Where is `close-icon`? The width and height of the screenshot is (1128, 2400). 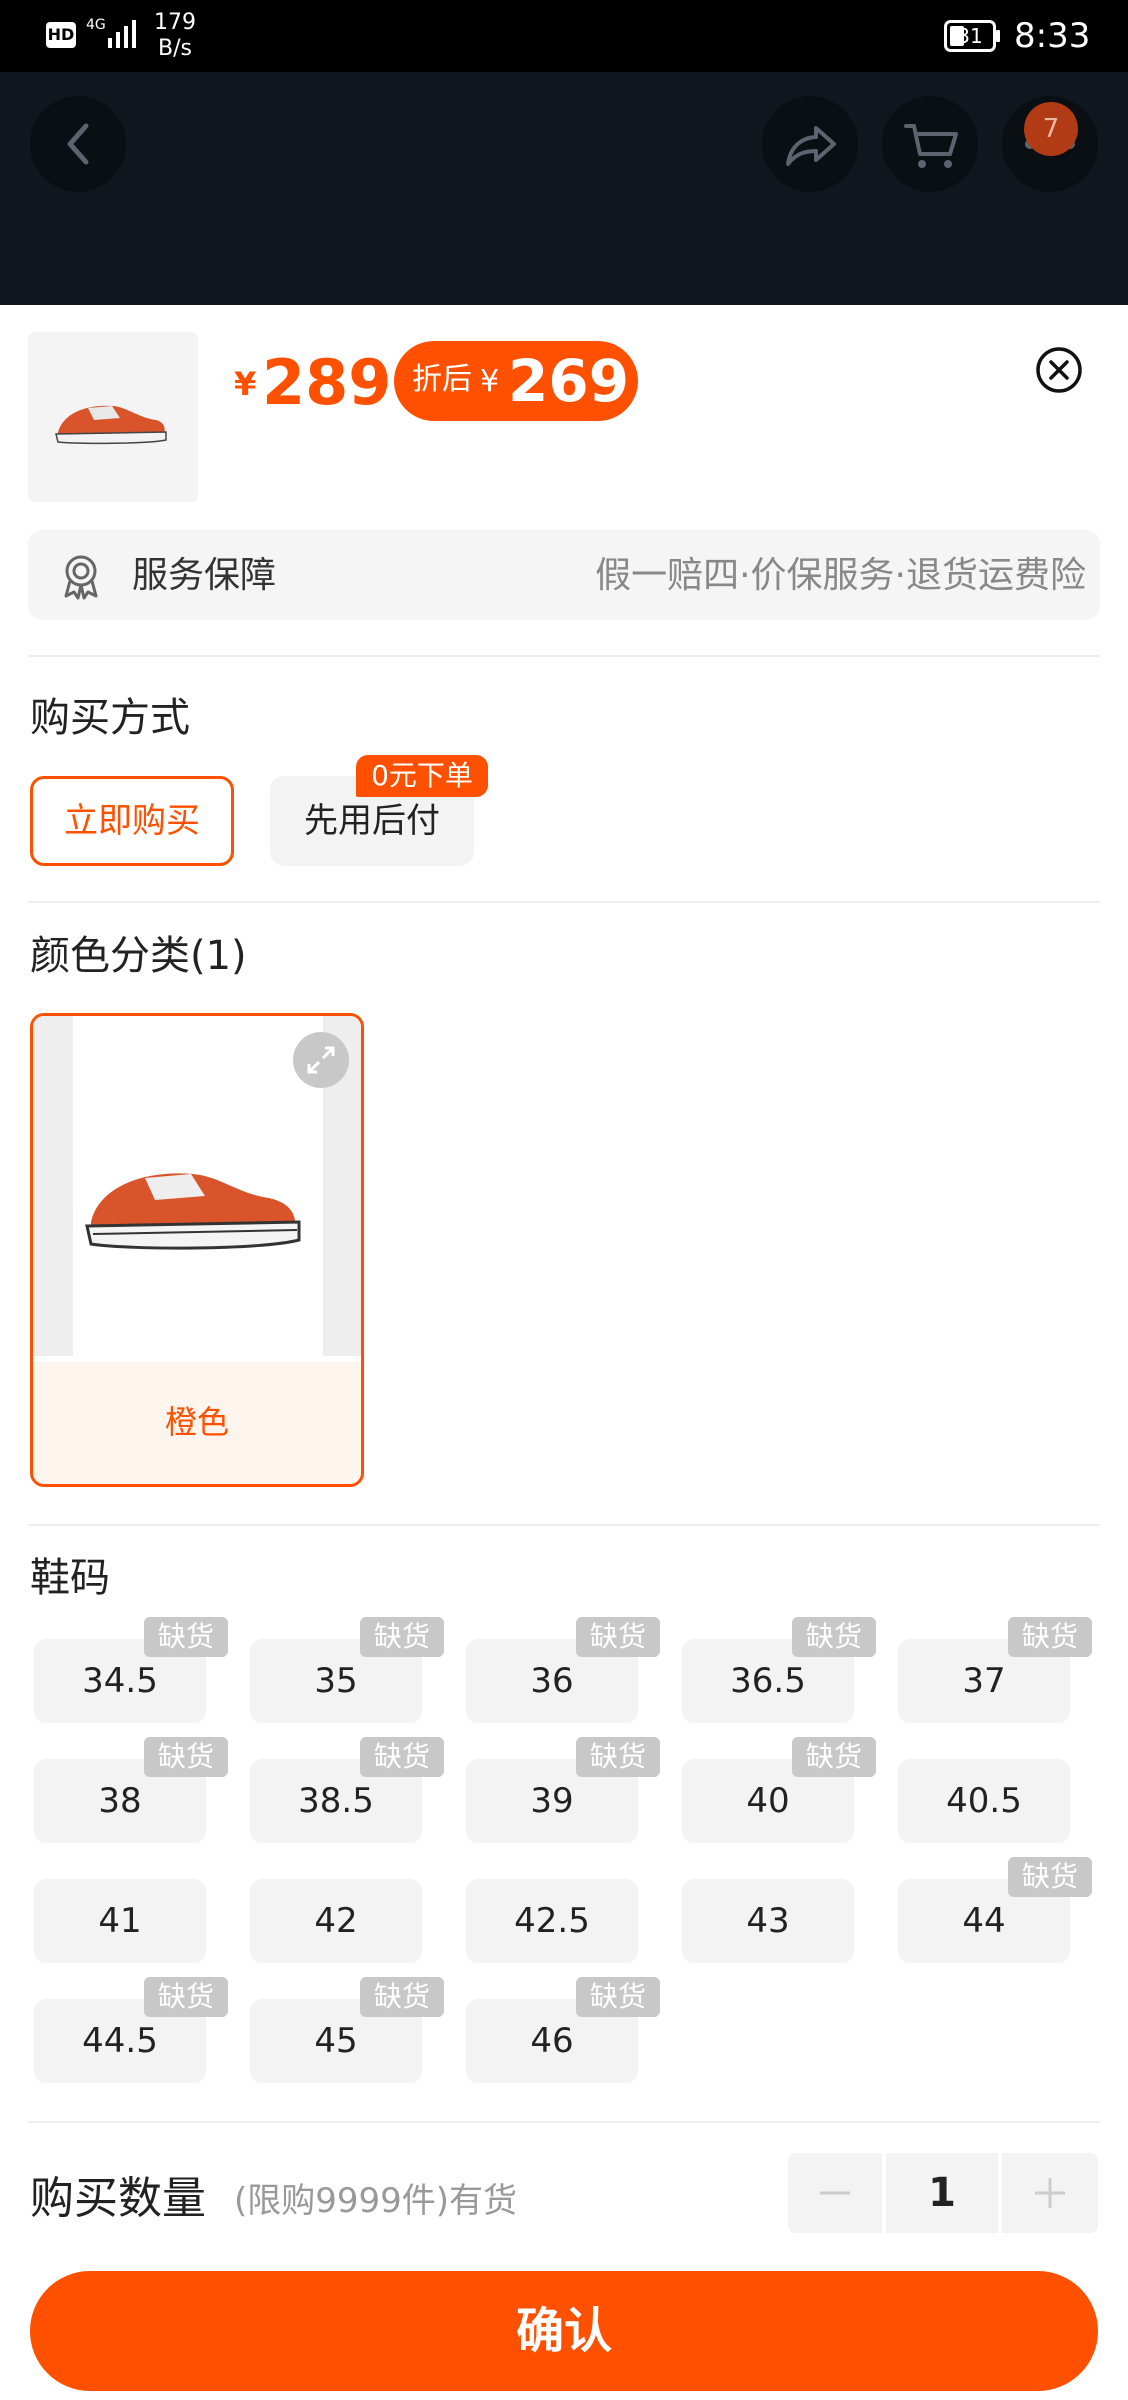
close-icon is located at coordinates (1059, 370).